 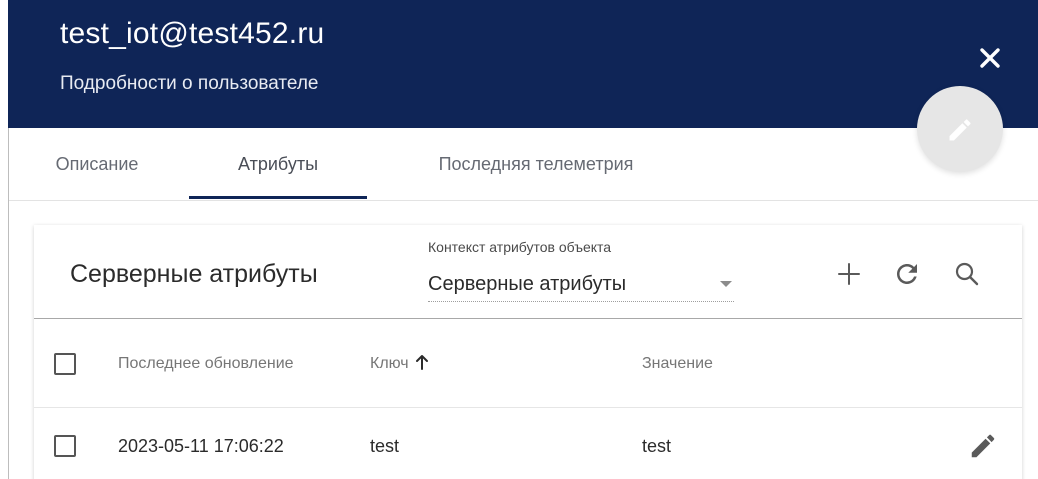 I want to click on attribute-scope-select: Серверные атрибуты, so click(x=581, y=285).